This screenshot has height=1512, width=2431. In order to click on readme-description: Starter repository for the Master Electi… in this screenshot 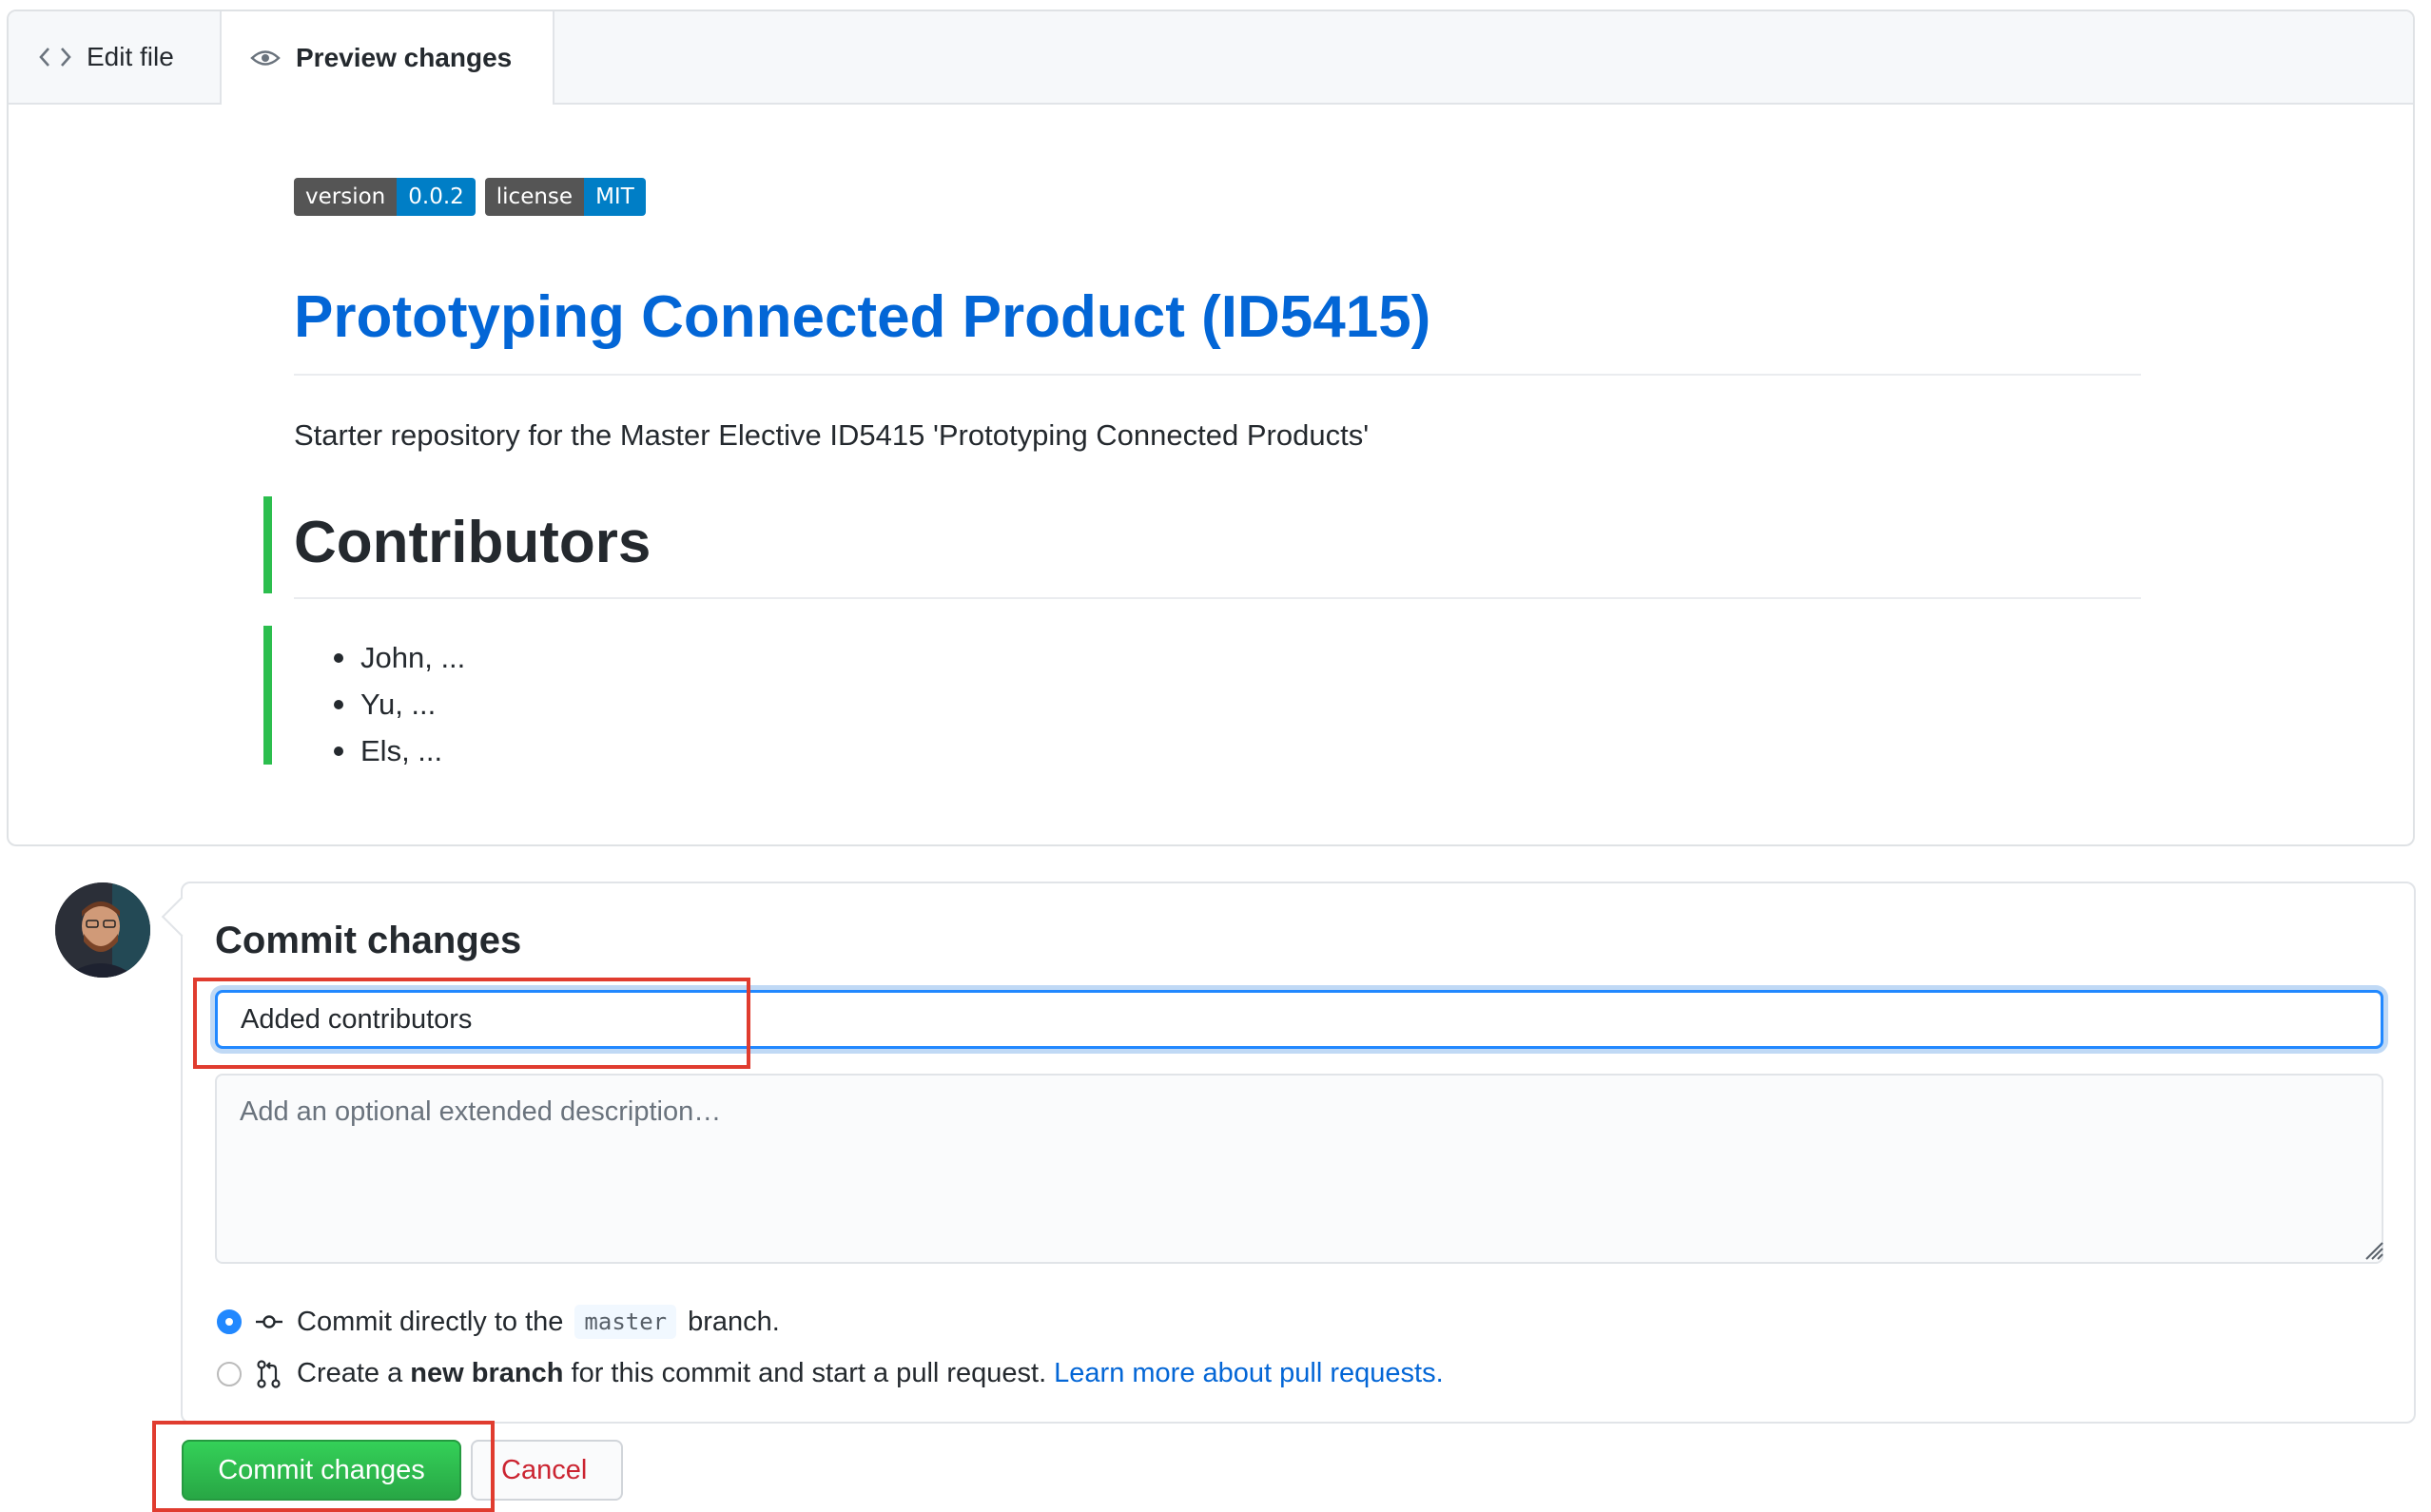, I will do `click(832, 435)`.